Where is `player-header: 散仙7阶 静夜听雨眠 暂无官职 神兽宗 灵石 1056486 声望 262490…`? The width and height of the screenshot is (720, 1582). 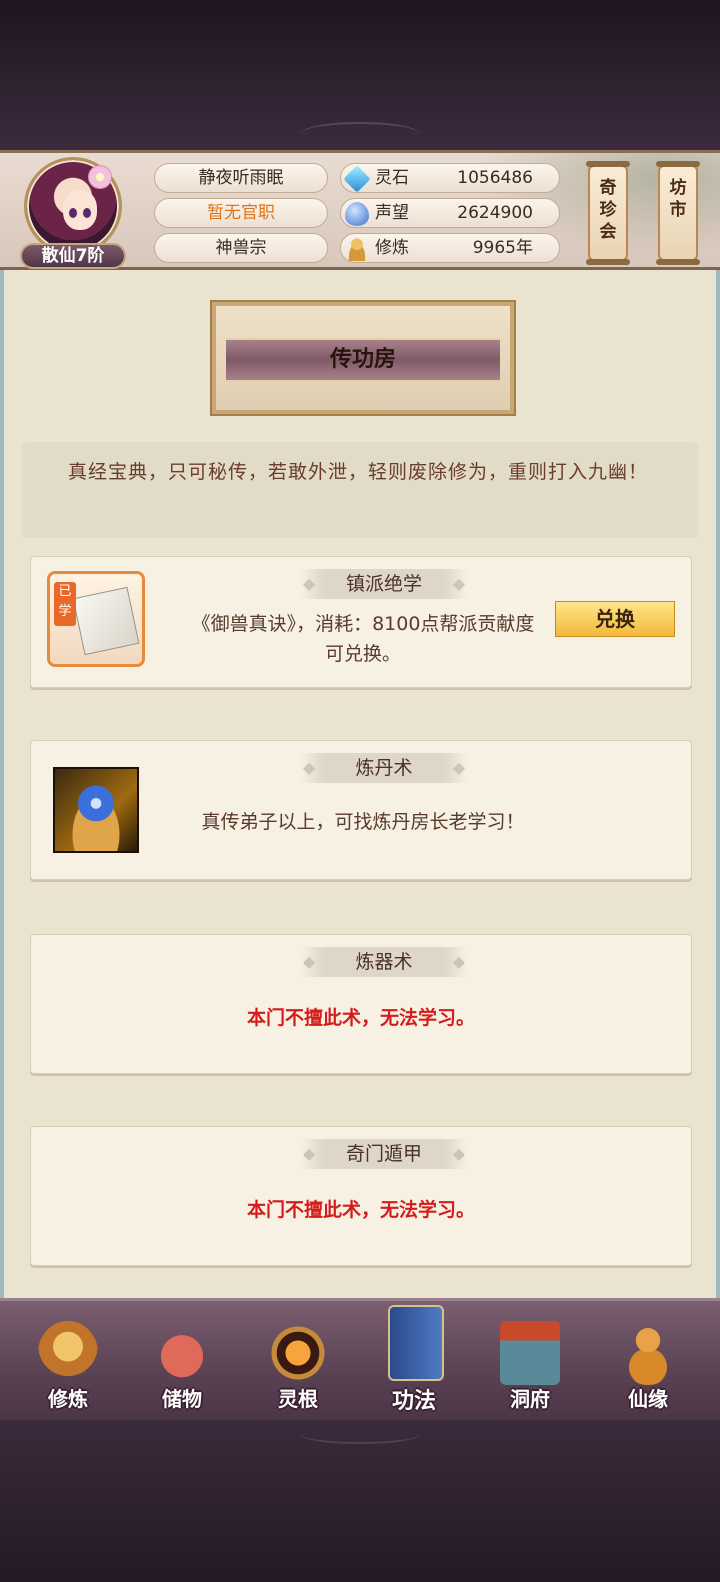
player-header: 散仙7阶 静夜听雨眠 暂无官职 神兽宗 灵石 1056486 声望 262490… is located at coordinates (360, 210).